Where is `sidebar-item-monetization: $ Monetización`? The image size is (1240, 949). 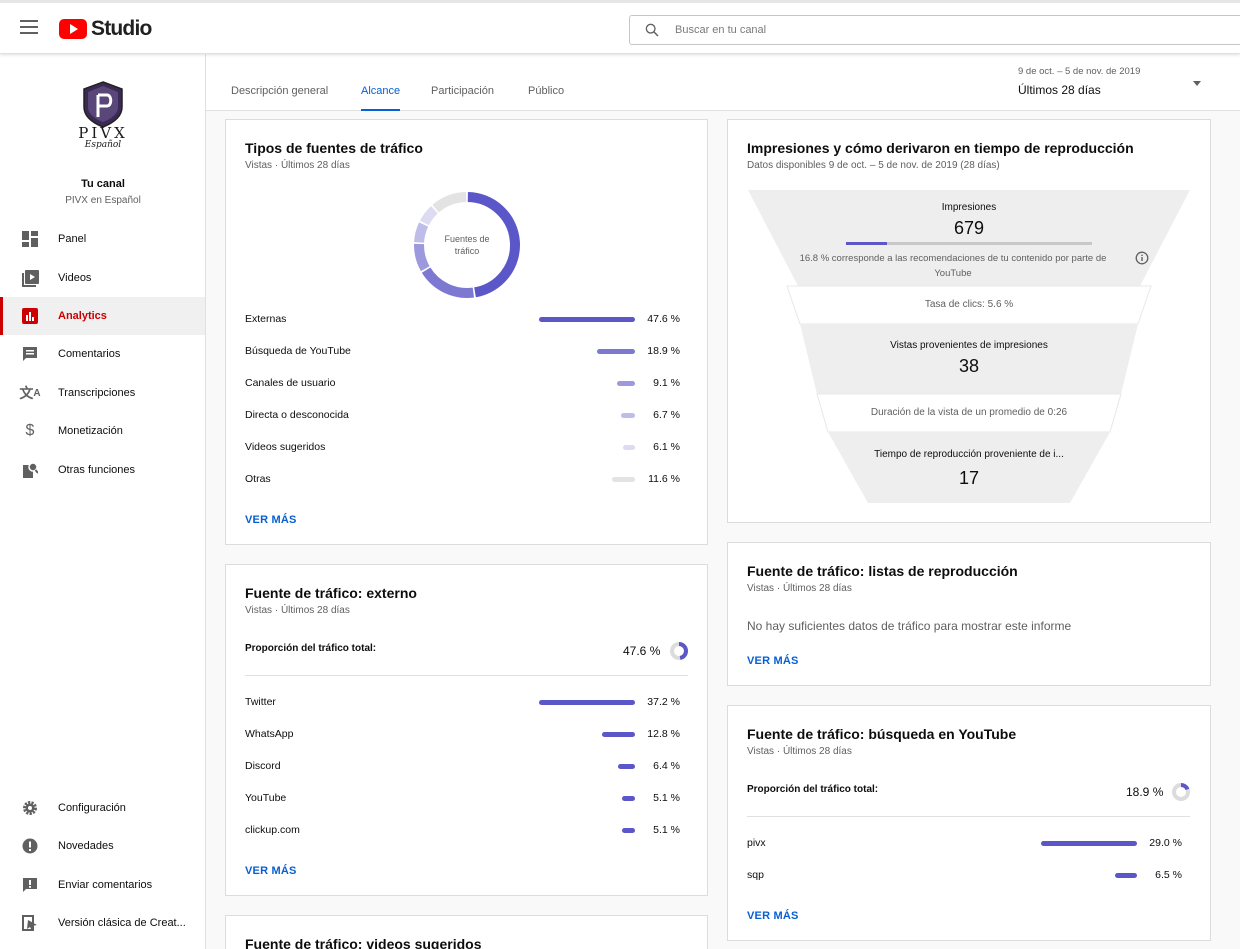 sidebar-item-monetization: $ Monetización is located at coordinates (102, 431).